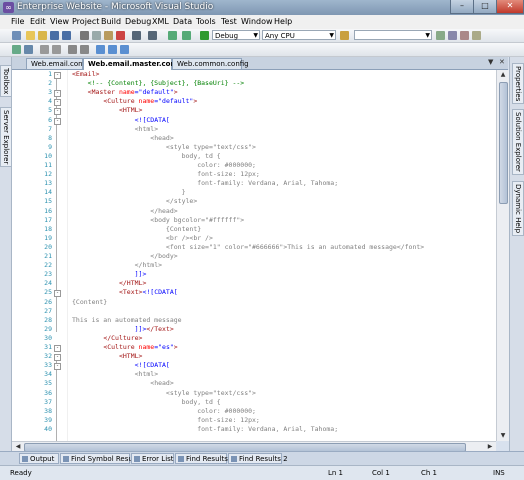  Describe the element at coordinates (120, 35) in the screenshot. I see `delete-icon` at that location.